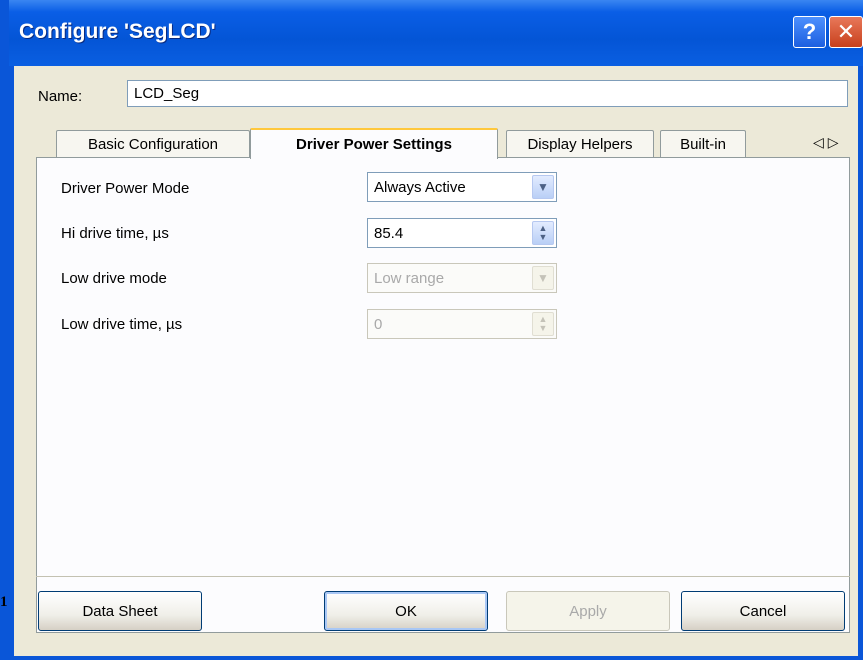 This screenshot has height=660, width=863. What do you see at coordinates (117, 31) in the screenshot?
I see `dialog-title: Configure 'SegLCD'` at bounding box center [117, 31].